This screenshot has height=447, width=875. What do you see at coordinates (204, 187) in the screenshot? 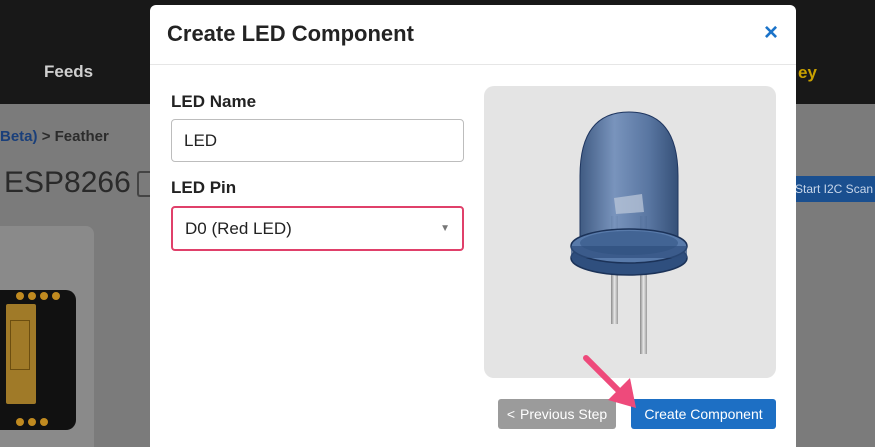
I see `led-pin-label: LED Pin` at bounding box center [204, 187].